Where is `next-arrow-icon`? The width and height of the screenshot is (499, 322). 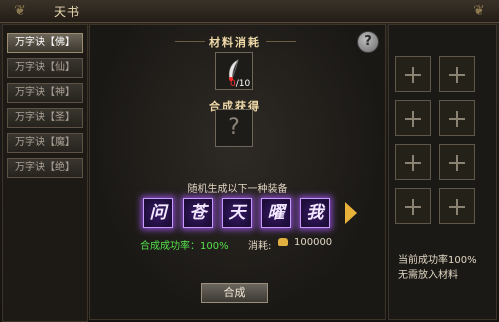
next-arrow-icon is located at coordinates (351, 213).